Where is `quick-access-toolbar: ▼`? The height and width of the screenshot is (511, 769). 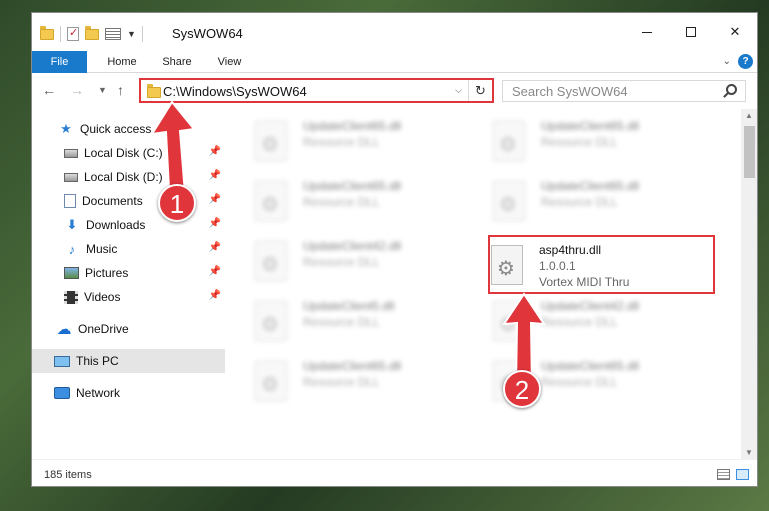 quick-access-toolbar: ▼ is located at coordinates (91, 34).